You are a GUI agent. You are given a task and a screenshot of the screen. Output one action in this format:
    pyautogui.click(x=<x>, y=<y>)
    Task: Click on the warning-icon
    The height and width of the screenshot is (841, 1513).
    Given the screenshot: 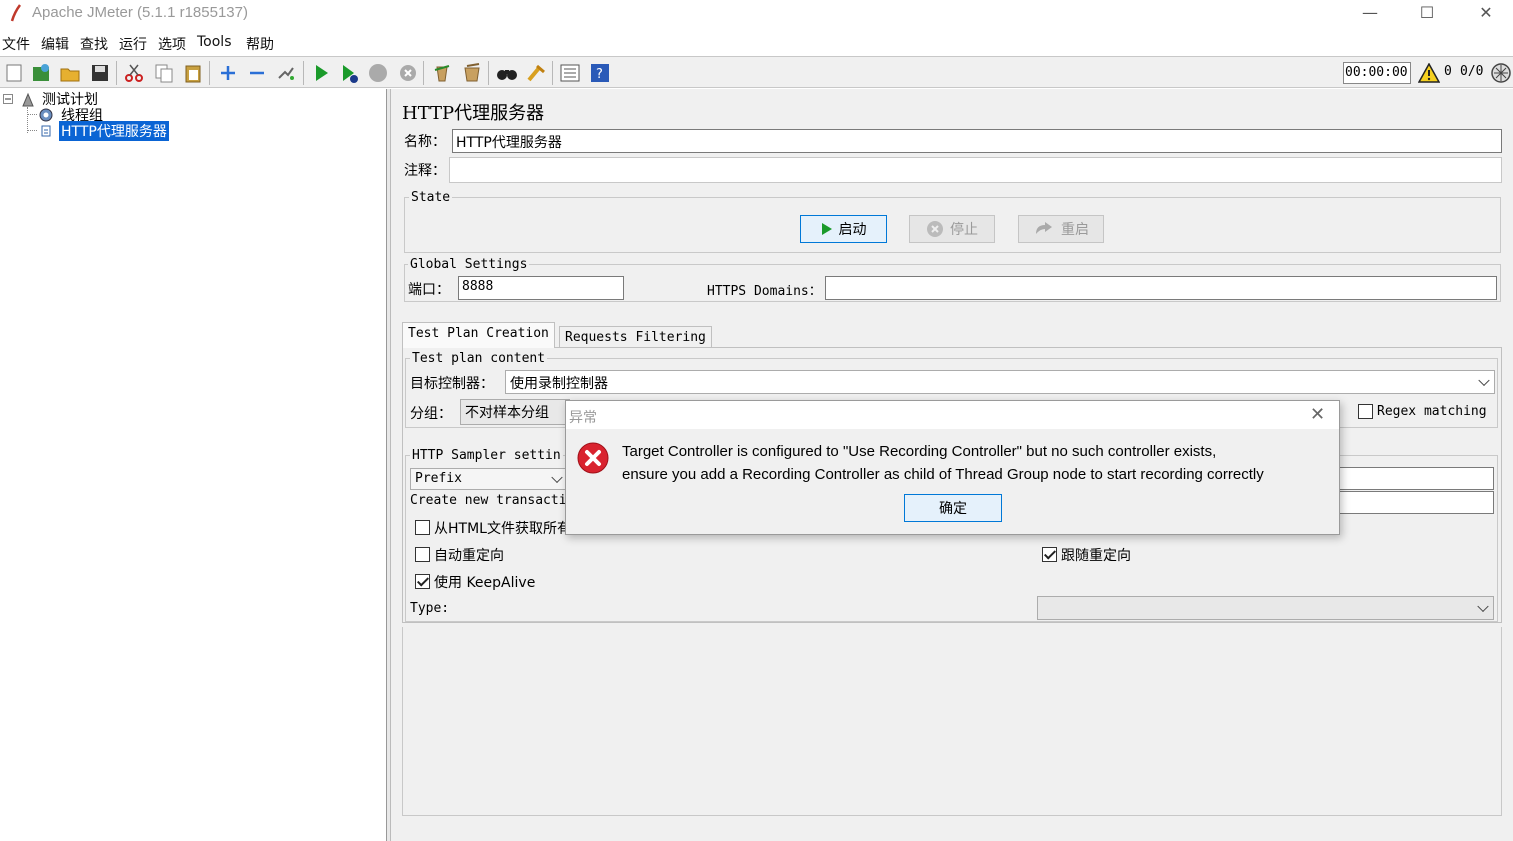 What is the action you would take?
    pyautogui.click(x=1429, y=73)
    